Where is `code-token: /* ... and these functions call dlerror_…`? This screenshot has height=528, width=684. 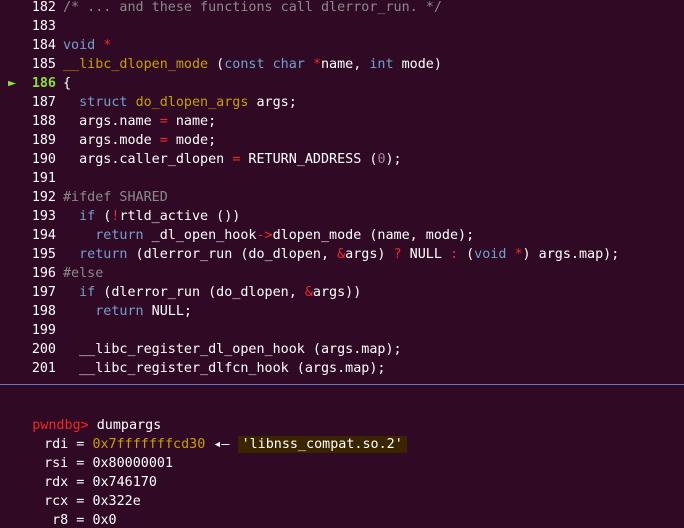 code-token: /* ... and these functions call dlerror_… is located at coordinates (252, 7).